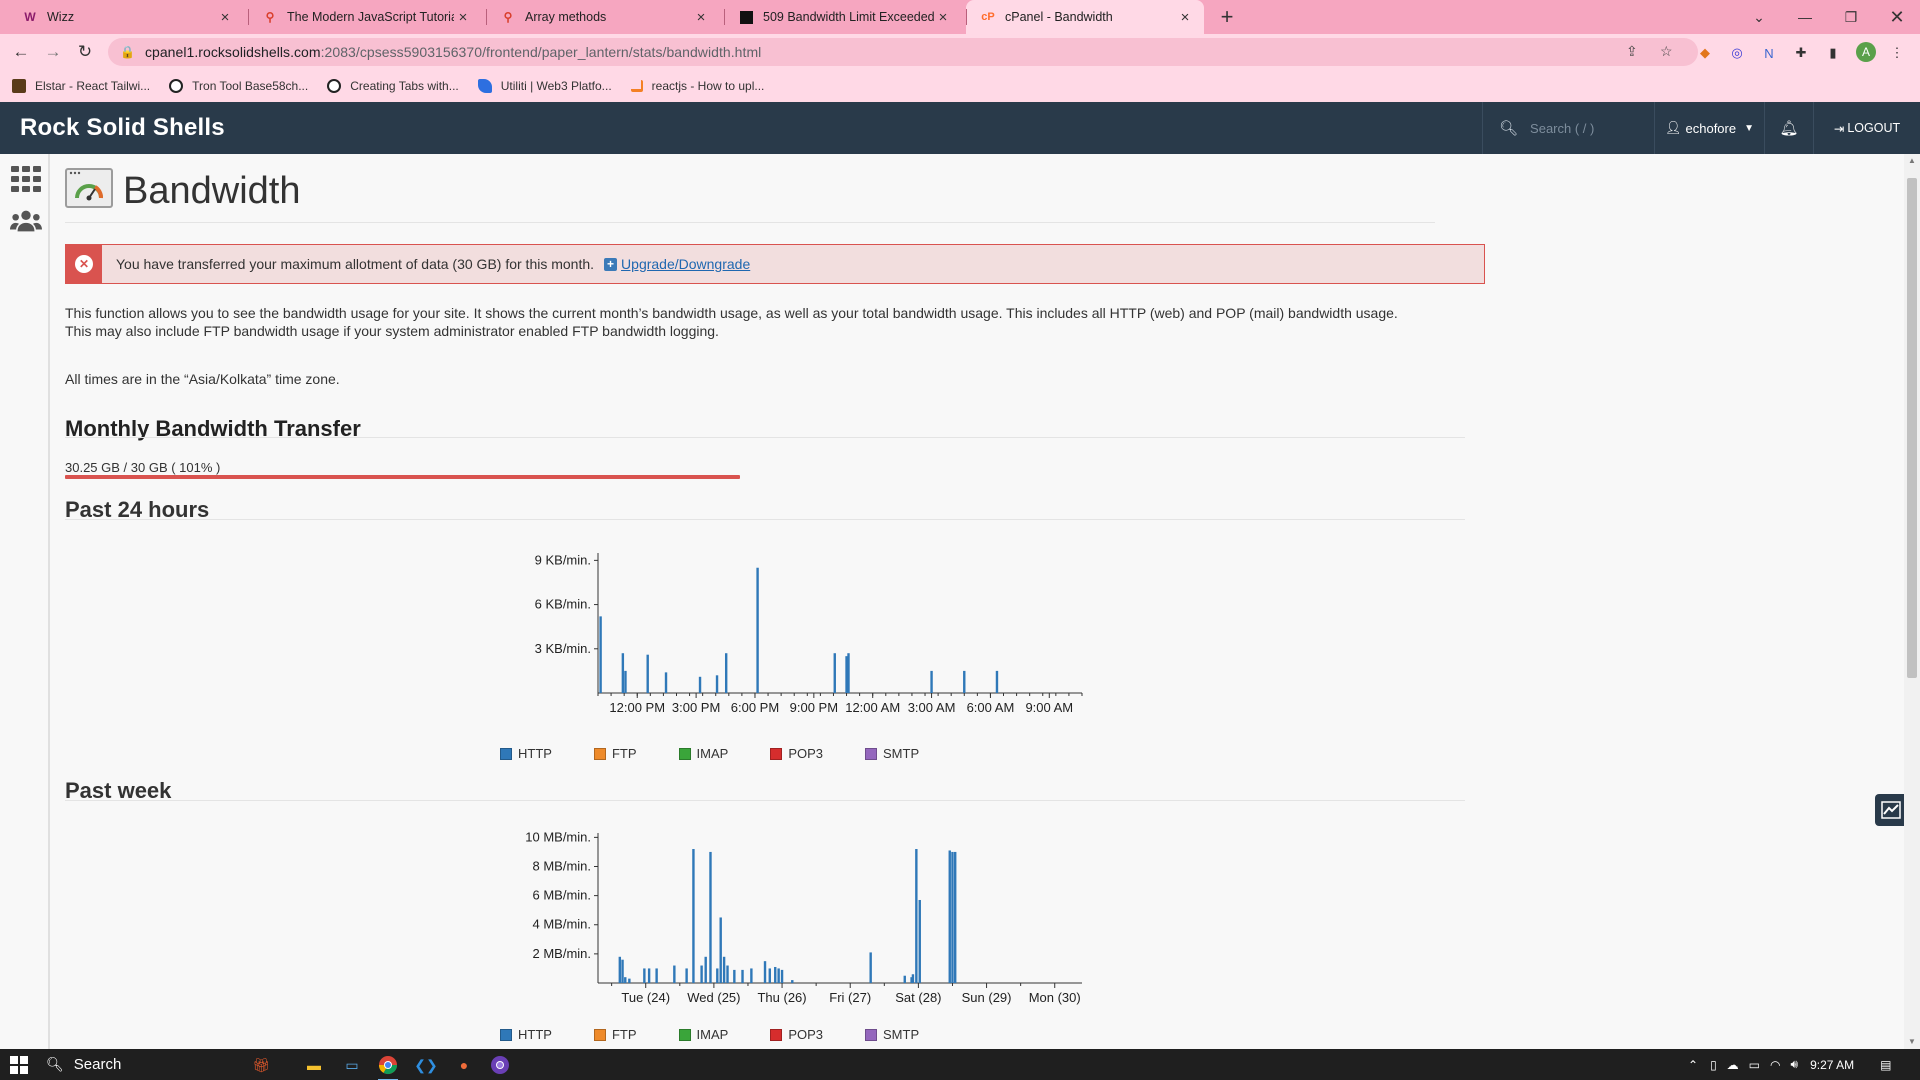 This screenshot has height=1080, width=1920. Describe the element at coordinates (1851, 17) in the screenshot. I see `restore-window-icon: ❐` at that location.